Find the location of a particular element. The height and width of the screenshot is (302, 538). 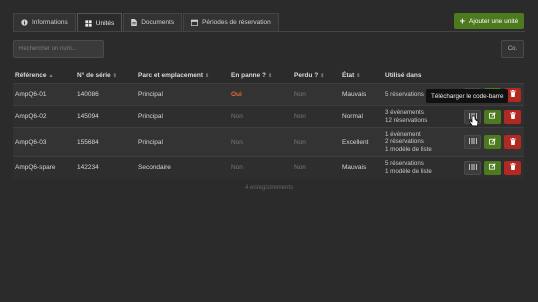

columns-button: Co. is located at coordinates (512, 49).